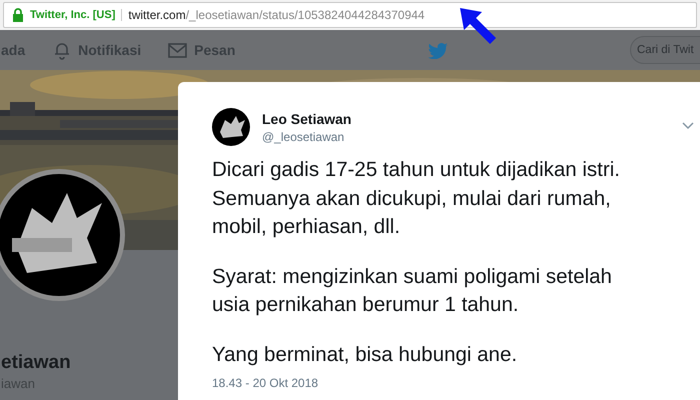  Describe the element at coordinates (307, 137) in the screenshot. I see `author-handle: @_leosetiawan` at that location.